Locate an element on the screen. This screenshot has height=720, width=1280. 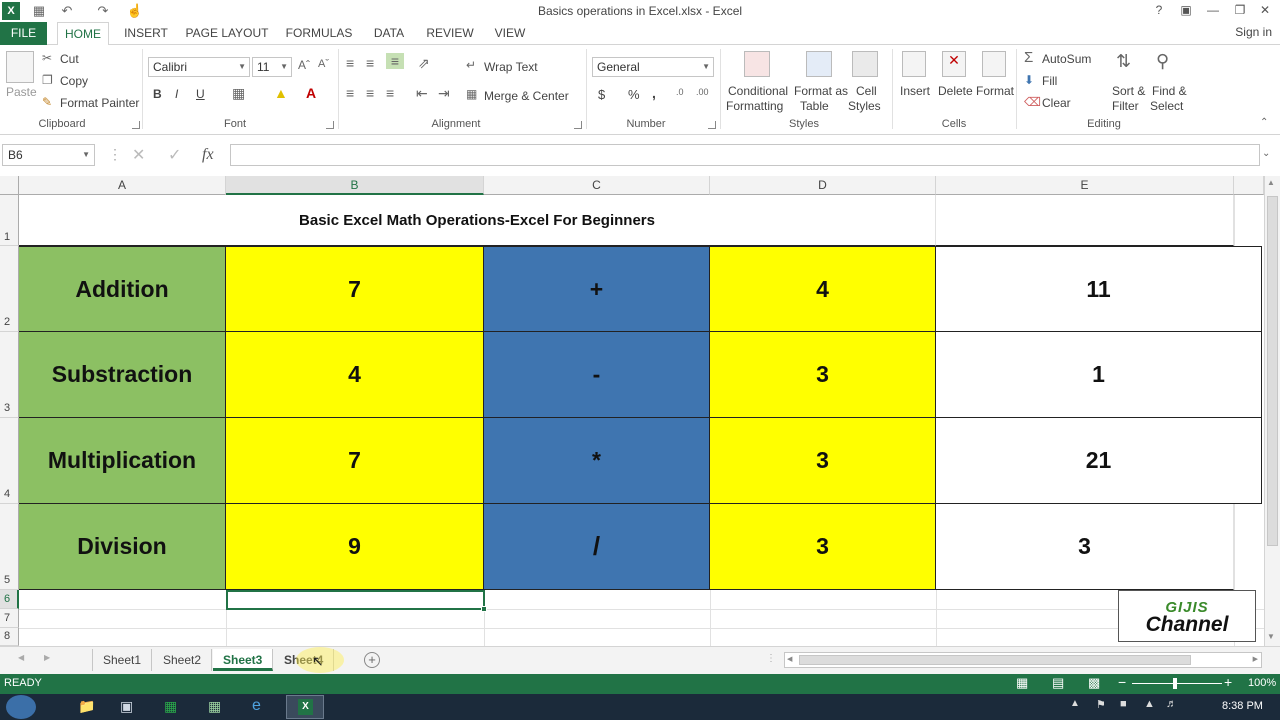
operand-b-cell: 4 is located at coordinates (823, 289).